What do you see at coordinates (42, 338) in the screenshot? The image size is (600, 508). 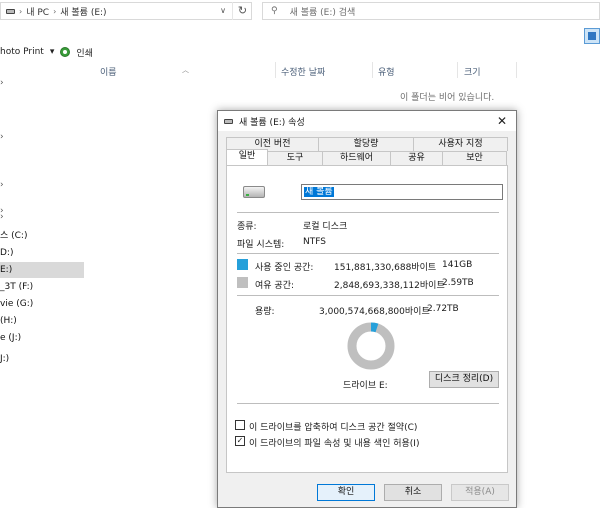 I see `nav-item-drive-j: e (J:)` at bounding box center [42, 338].